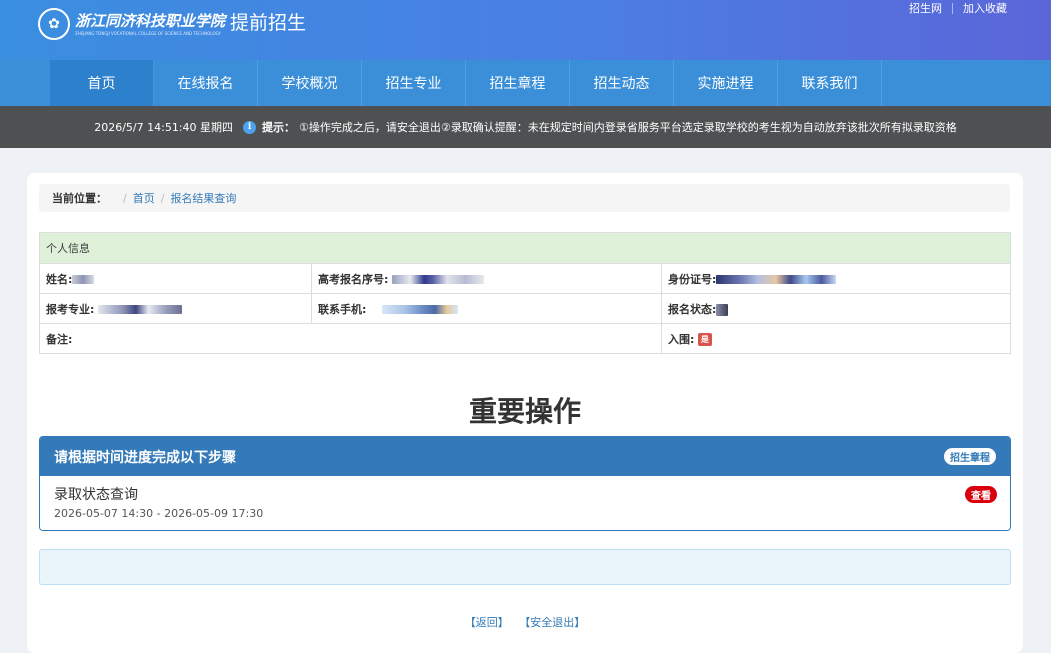 This screenshot has width=1051, height=653. I want to click on site-name: 提前招生, so click(268, 23).